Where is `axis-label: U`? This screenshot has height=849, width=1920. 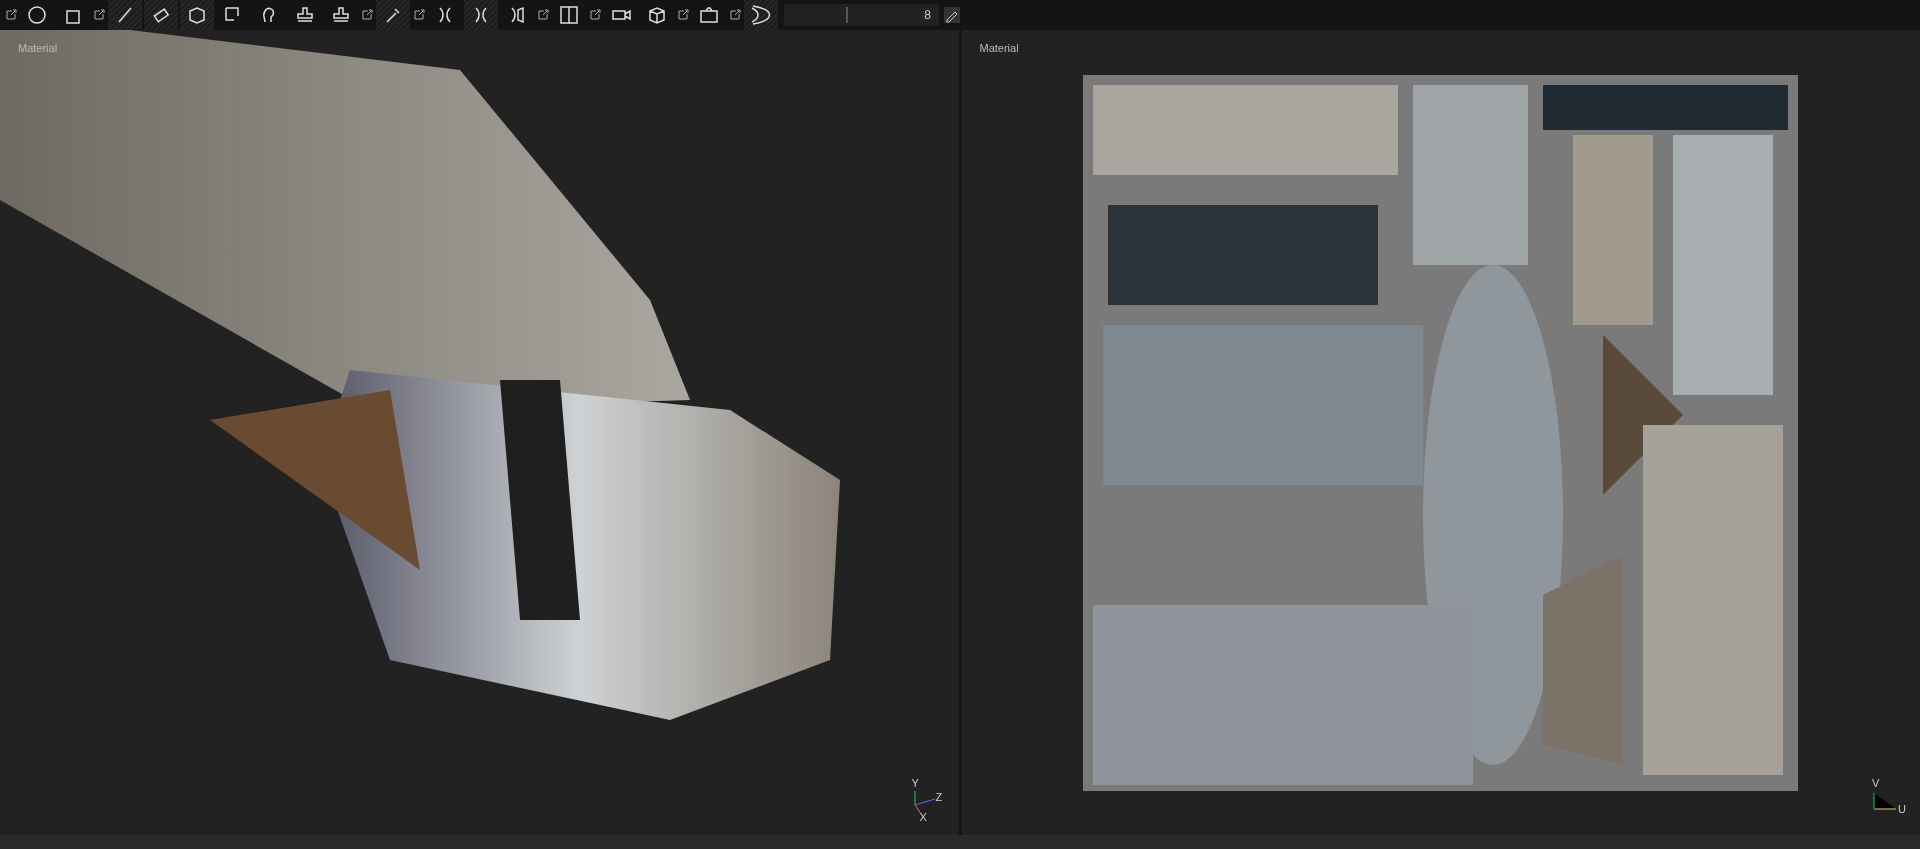 axis-label: U is located at coordinates (1902, 809).